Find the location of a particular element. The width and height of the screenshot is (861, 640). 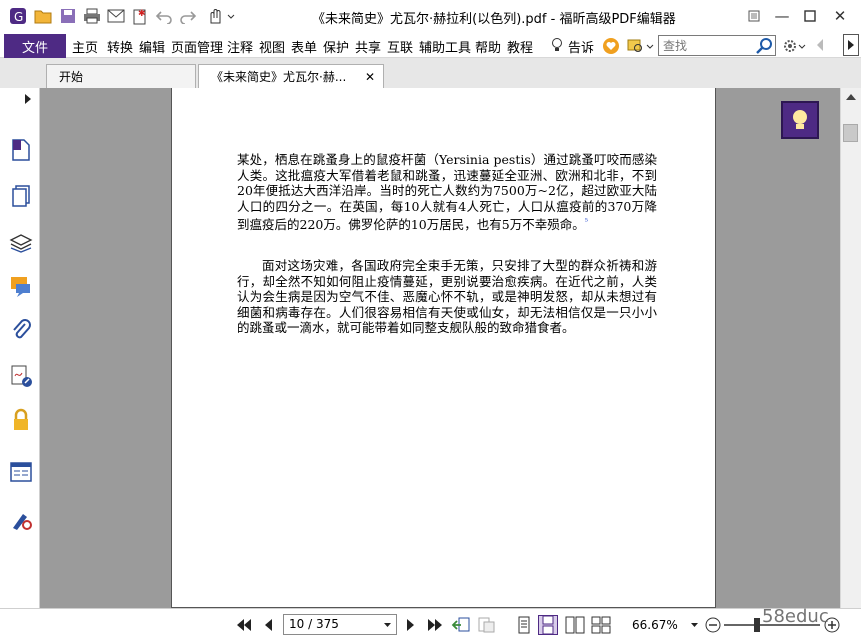

continuous-view-icon is located at coordinates (548, 625).